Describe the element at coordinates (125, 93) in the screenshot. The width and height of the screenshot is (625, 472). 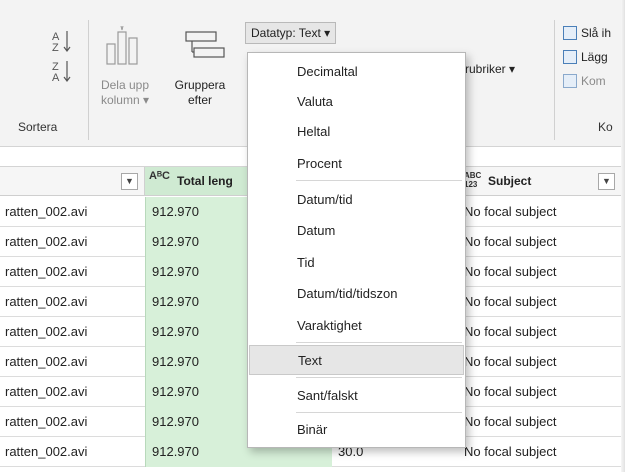
I see `split-column-button: Dela upp kolumn ▾` at that location.